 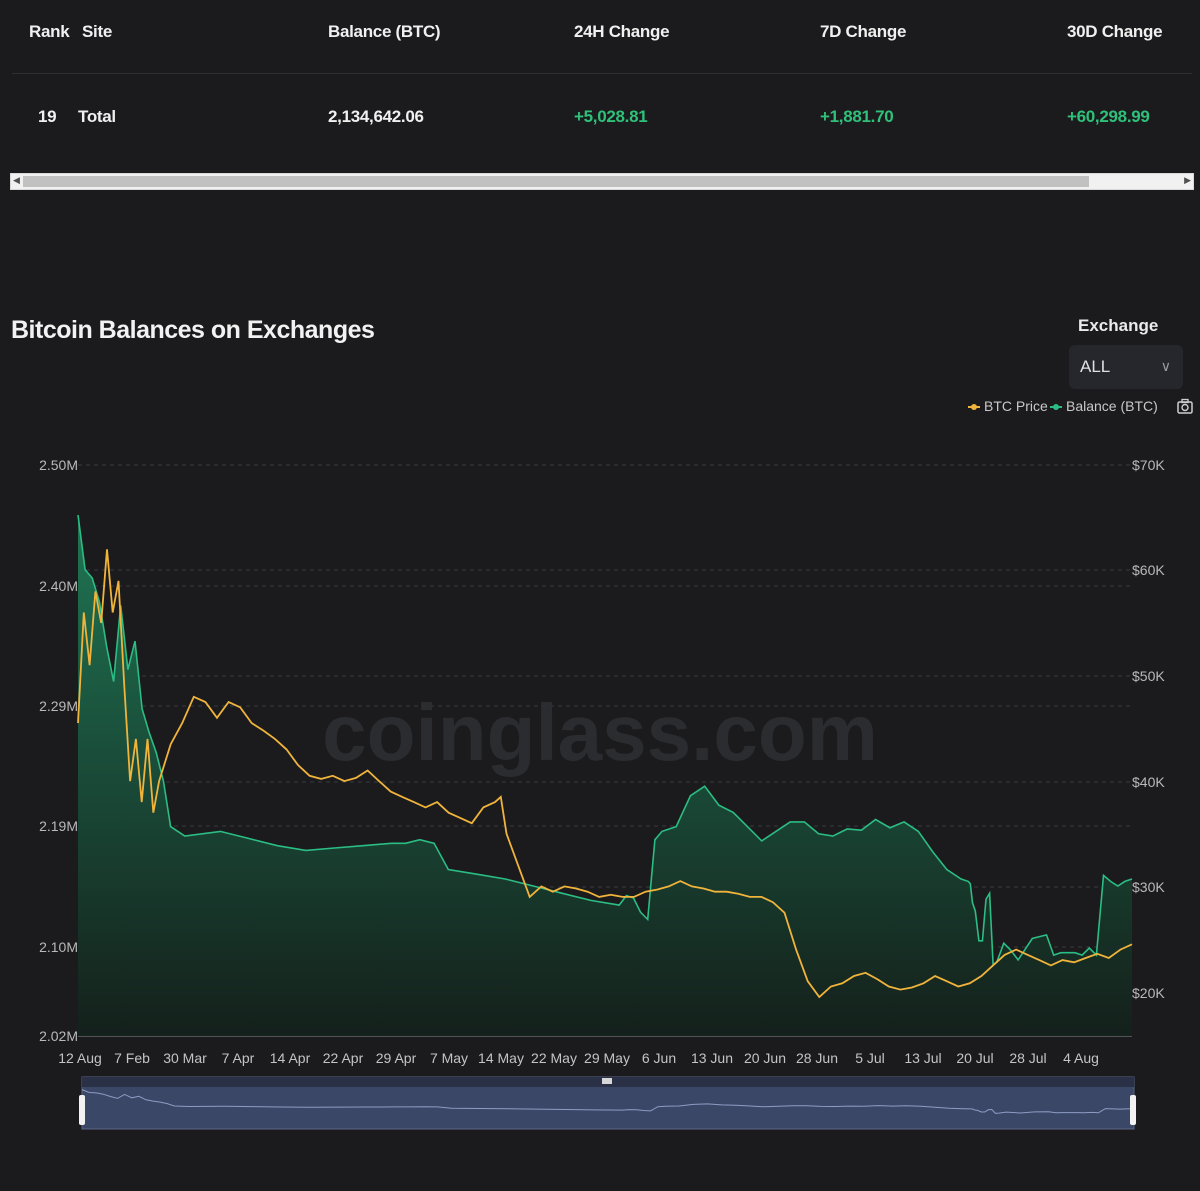 I want to click on column-header-24h-change: 24H Change, so click(x=622, y=32).